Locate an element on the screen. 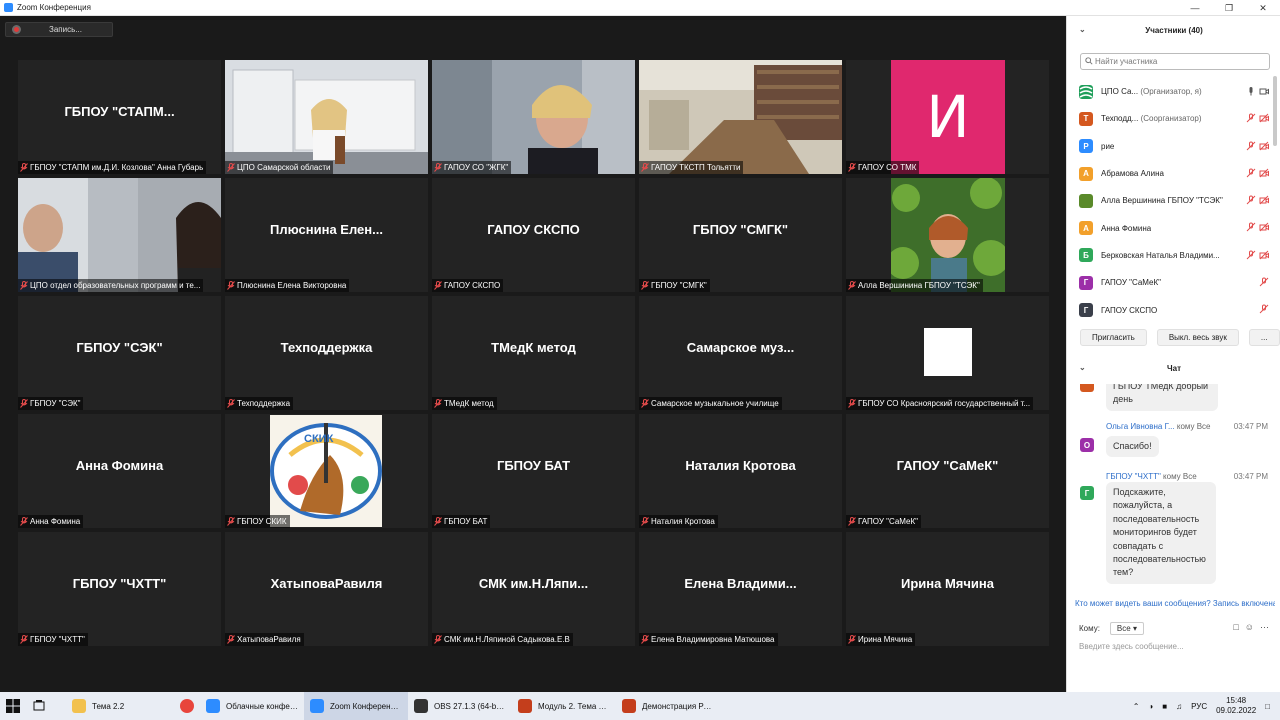 The image size is (1280, 720). video-tile: ХатыповаРавиля ХатыповаРавиля is located at coordinates (326, 589).